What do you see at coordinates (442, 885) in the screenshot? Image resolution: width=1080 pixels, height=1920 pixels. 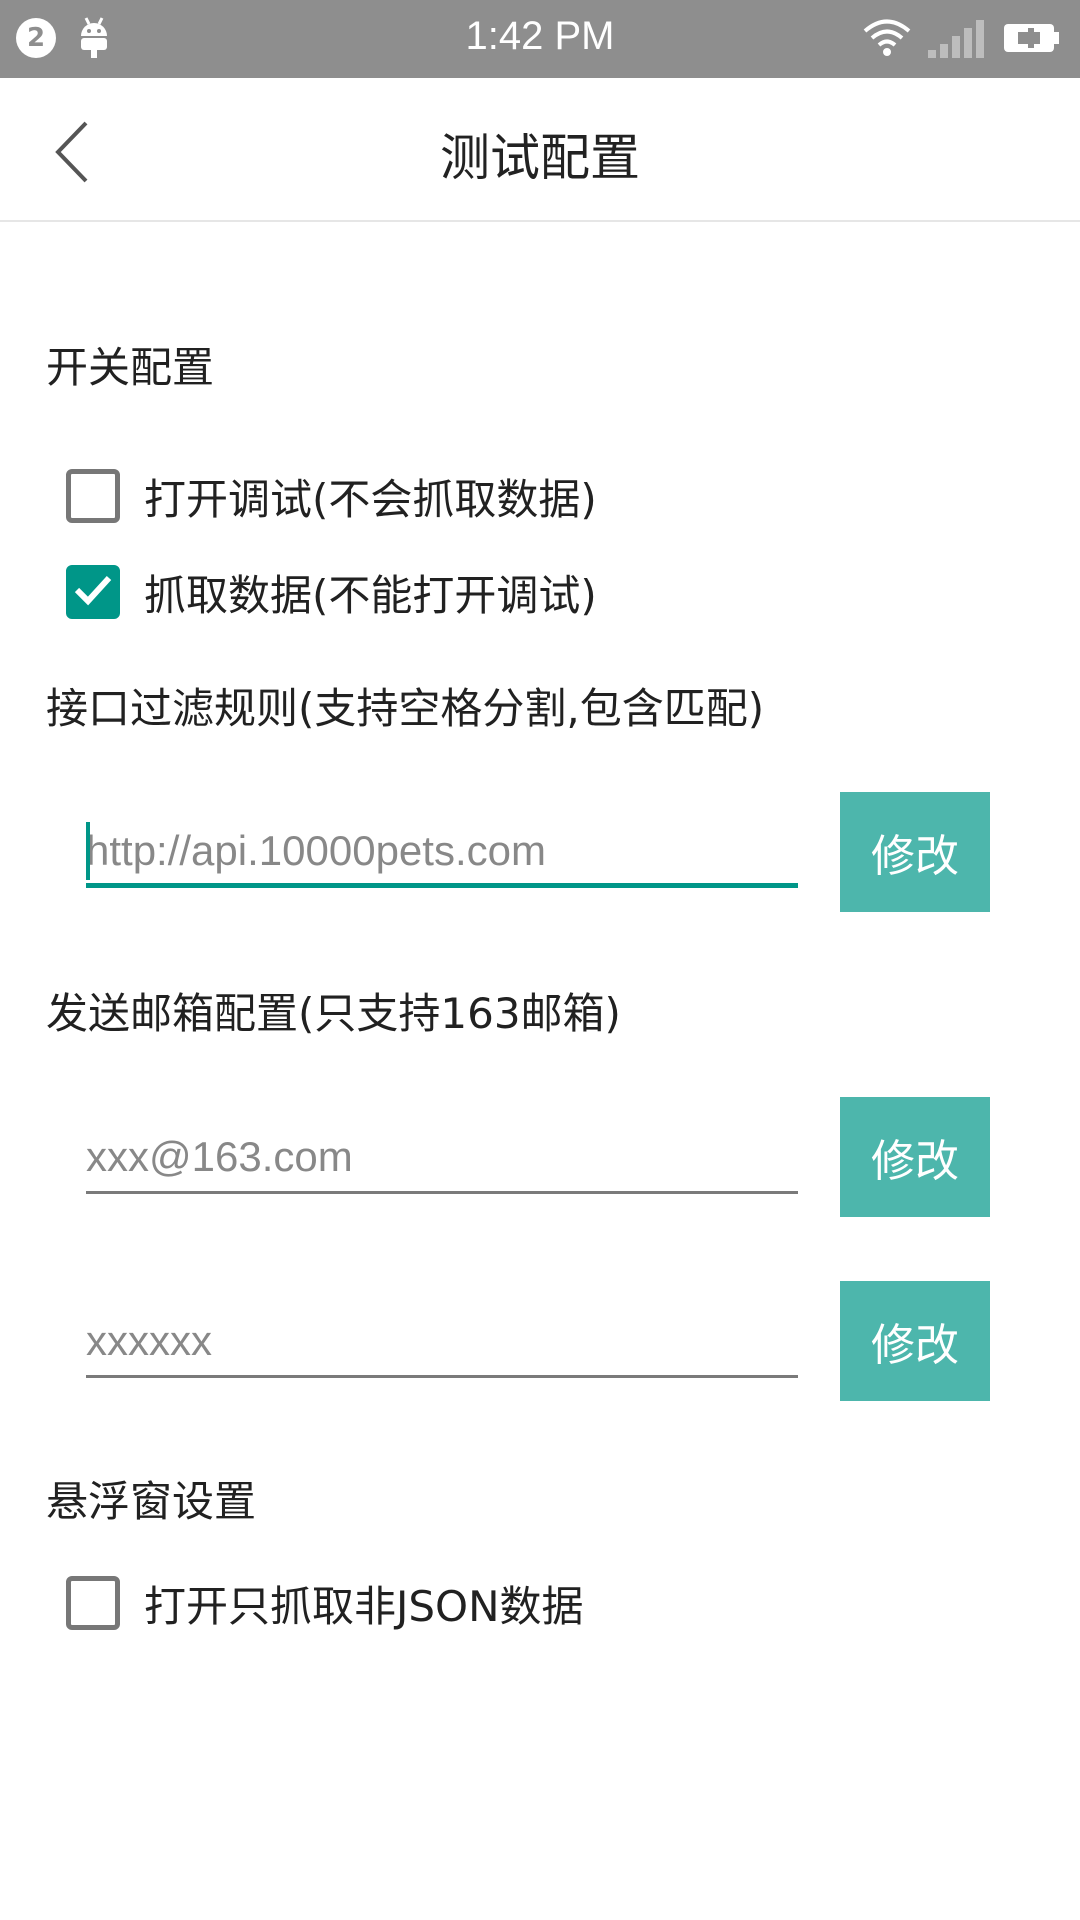 I see `filter-input-underline` at bounding box center [442, 885].